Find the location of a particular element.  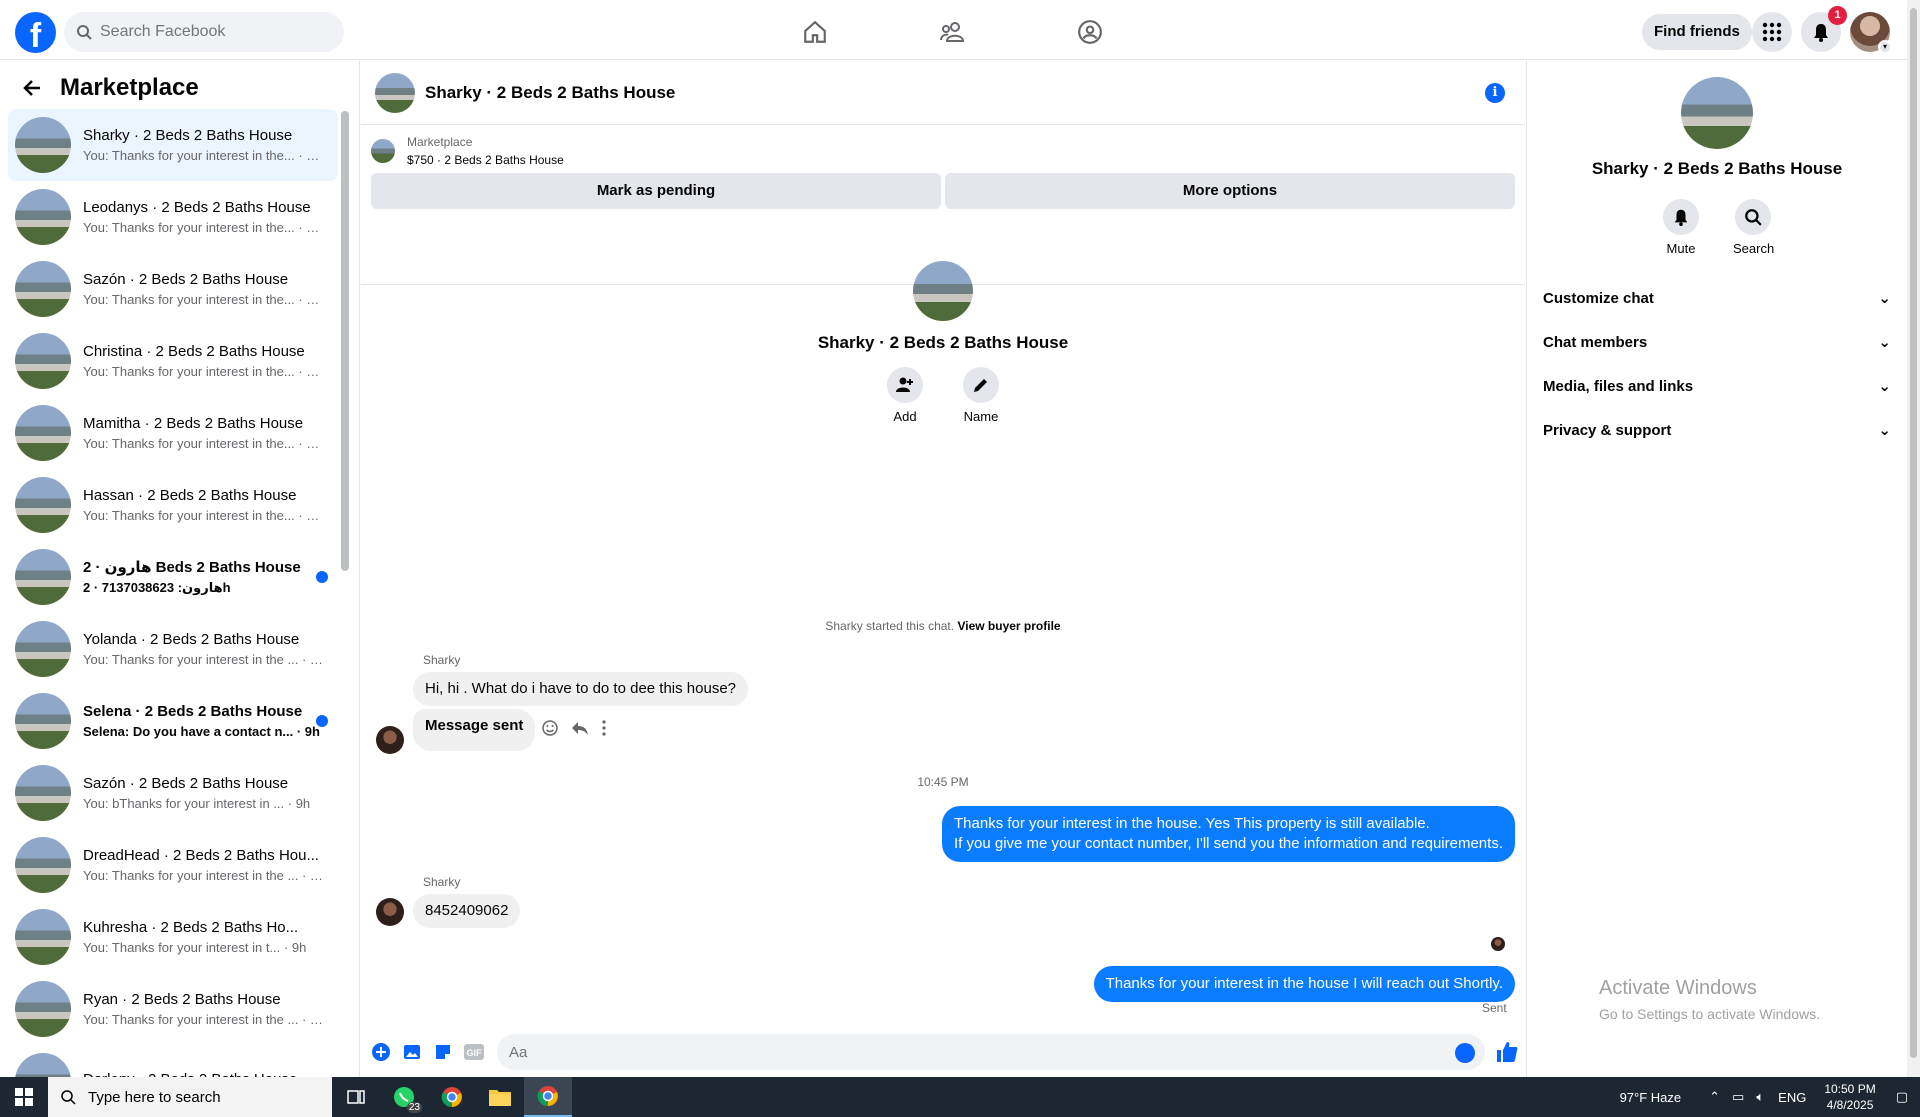

more-options-button: More options is located at coordinates (1230, 191).